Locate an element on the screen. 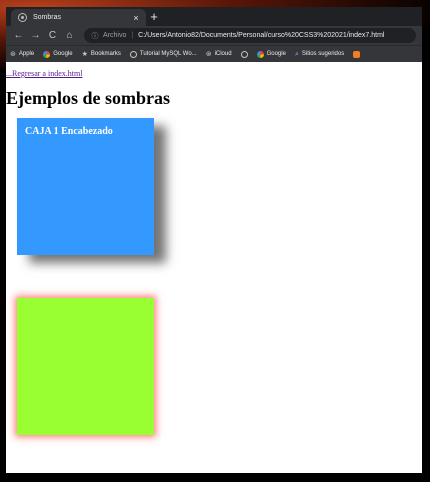 The width and height of the screenshot is (430, 482). bookmark-google: Google is located at coordinates (58, 54).